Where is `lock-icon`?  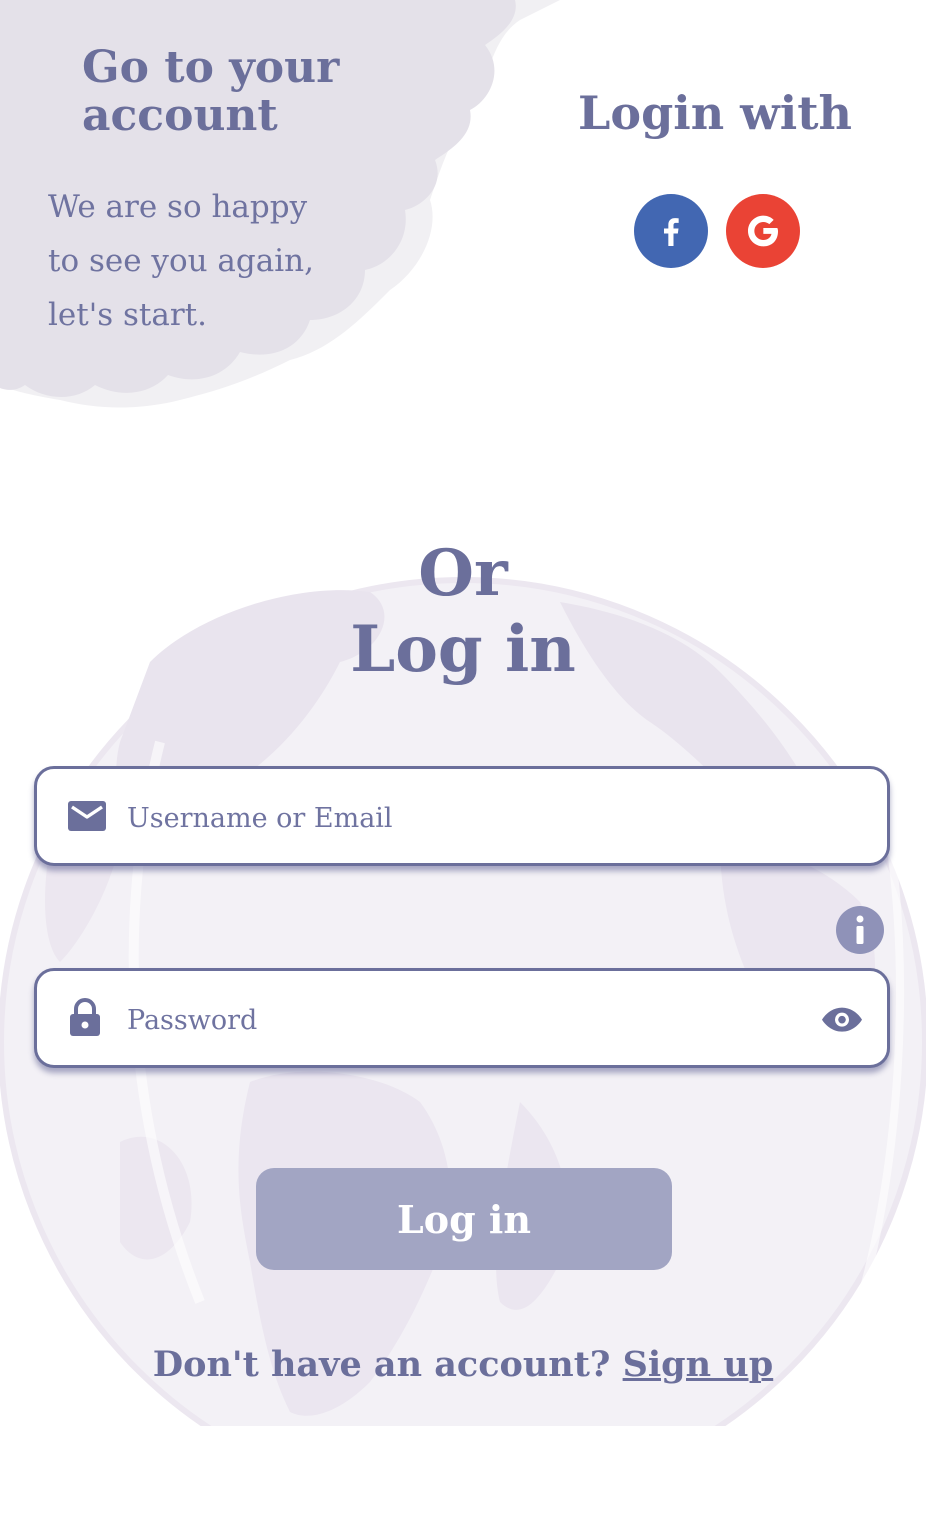 lock-icon is located at coordinates (85, 1018).